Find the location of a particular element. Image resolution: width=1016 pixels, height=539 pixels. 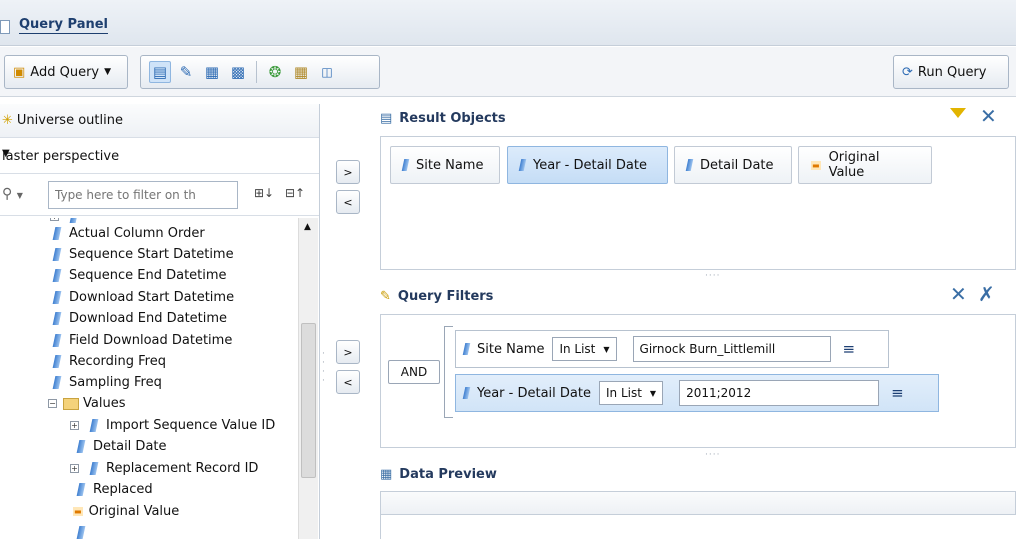

toolbar: ▣ Add Query ▼ ▤ ✎ ▦ ▩ ❂ ▦ ◫ ⟳ Run Query is located at coordinates (508, 72).